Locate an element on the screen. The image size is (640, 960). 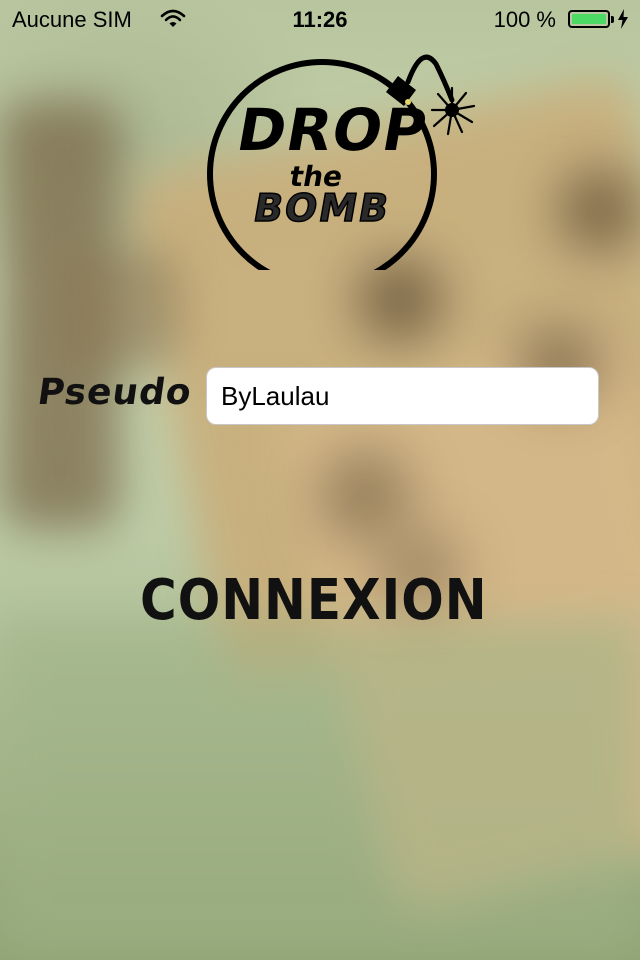
logo-drop: DROP is located at coordinates (332, 130).